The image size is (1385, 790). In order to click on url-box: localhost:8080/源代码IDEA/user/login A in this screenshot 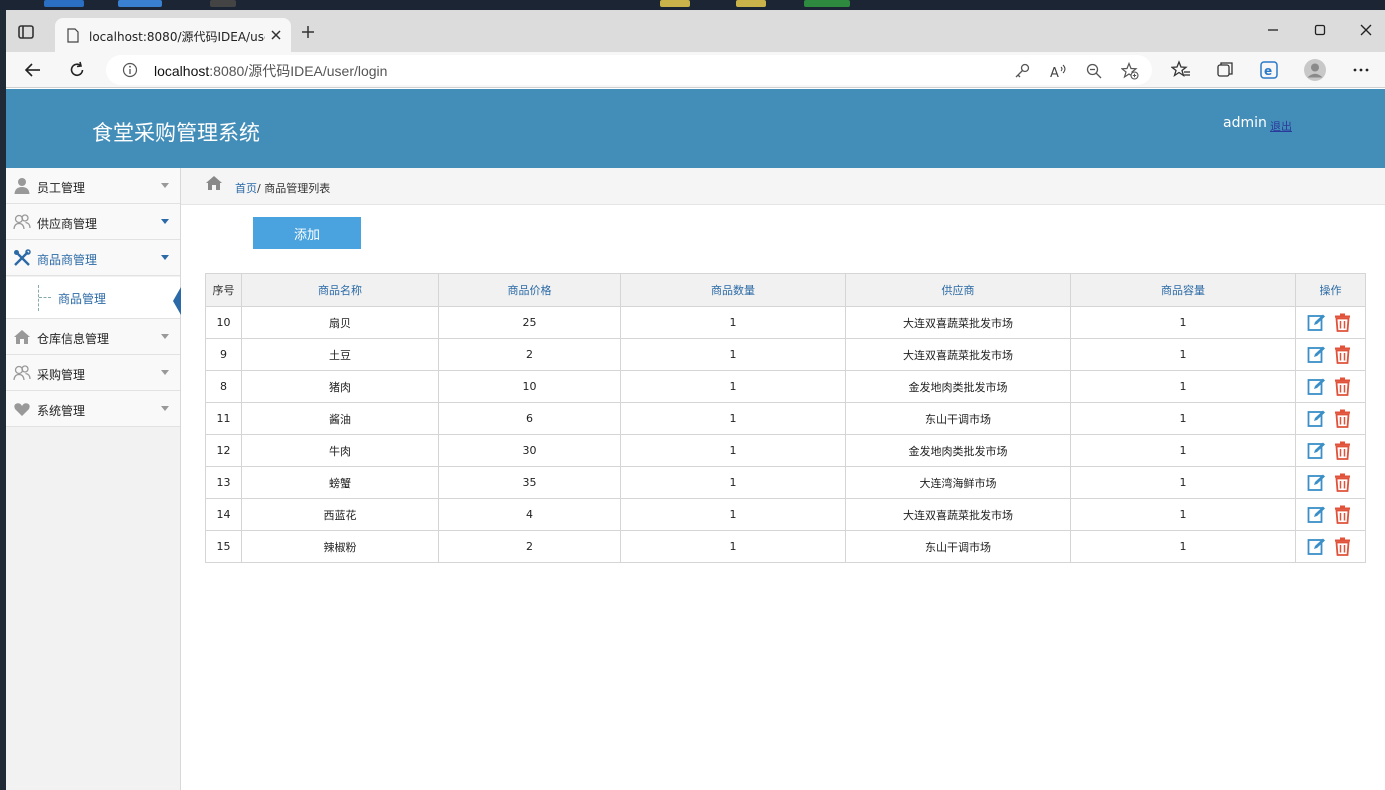, I will do `click(629, 70)`.